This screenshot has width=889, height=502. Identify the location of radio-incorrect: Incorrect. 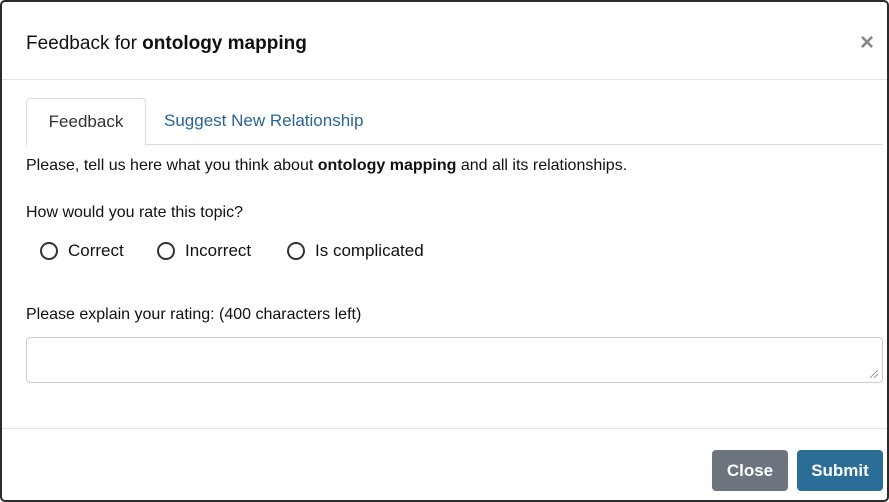
(204, 251).